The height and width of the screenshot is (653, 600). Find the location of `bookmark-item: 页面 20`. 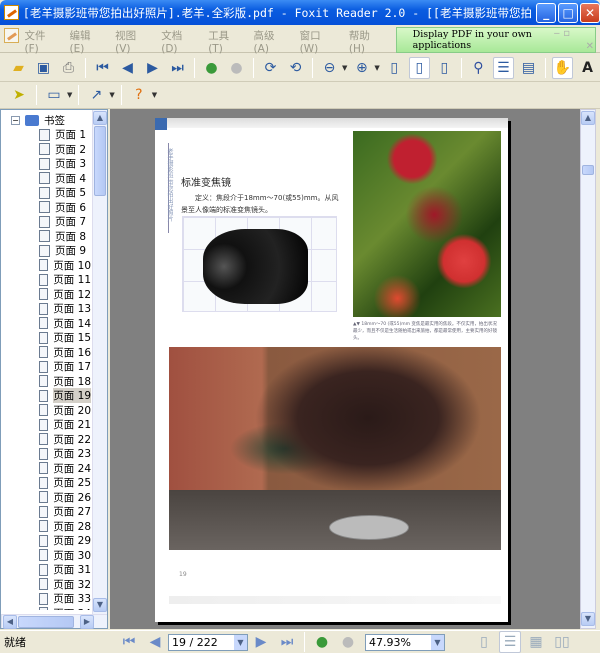

bookmark-item: 页面 20 is located at coordinates (46, 410).